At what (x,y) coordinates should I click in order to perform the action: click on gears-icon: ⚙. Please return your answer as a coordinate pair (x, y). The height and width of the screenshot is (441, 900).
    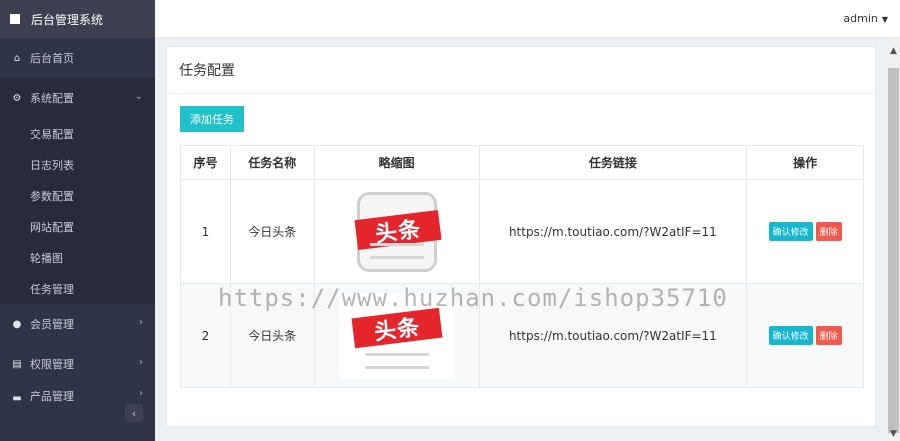
    Looking at the image, I should click on (17, 98).